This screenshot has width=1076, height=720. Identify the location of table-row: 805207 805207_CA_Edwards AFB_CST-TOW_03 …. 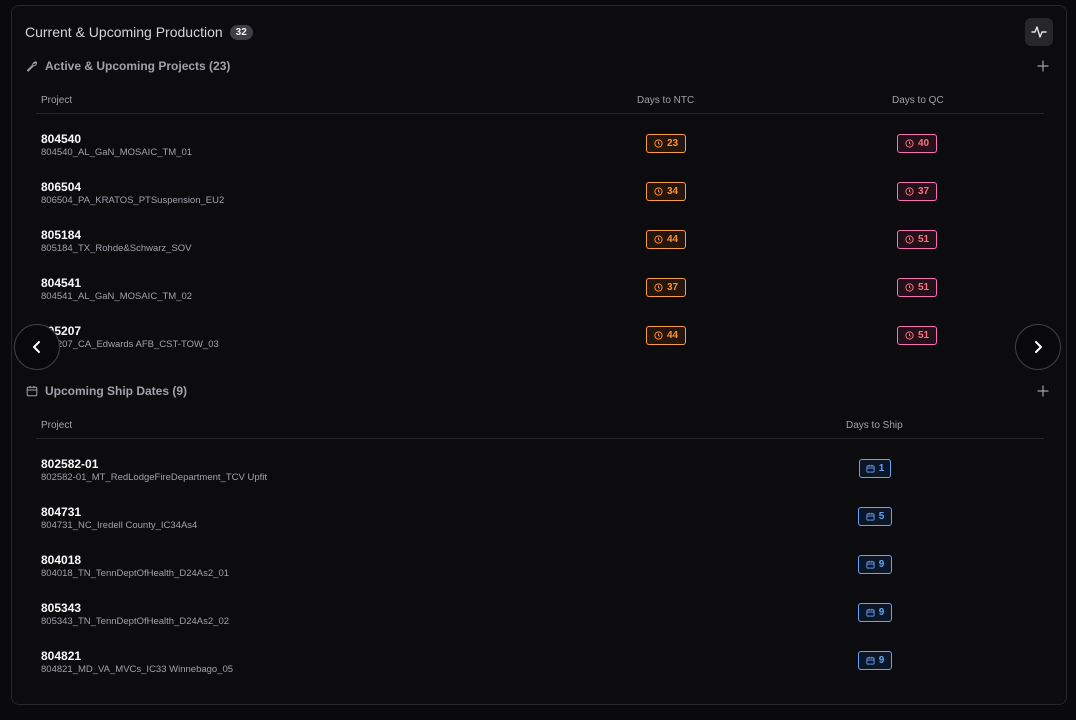
(541, 344).